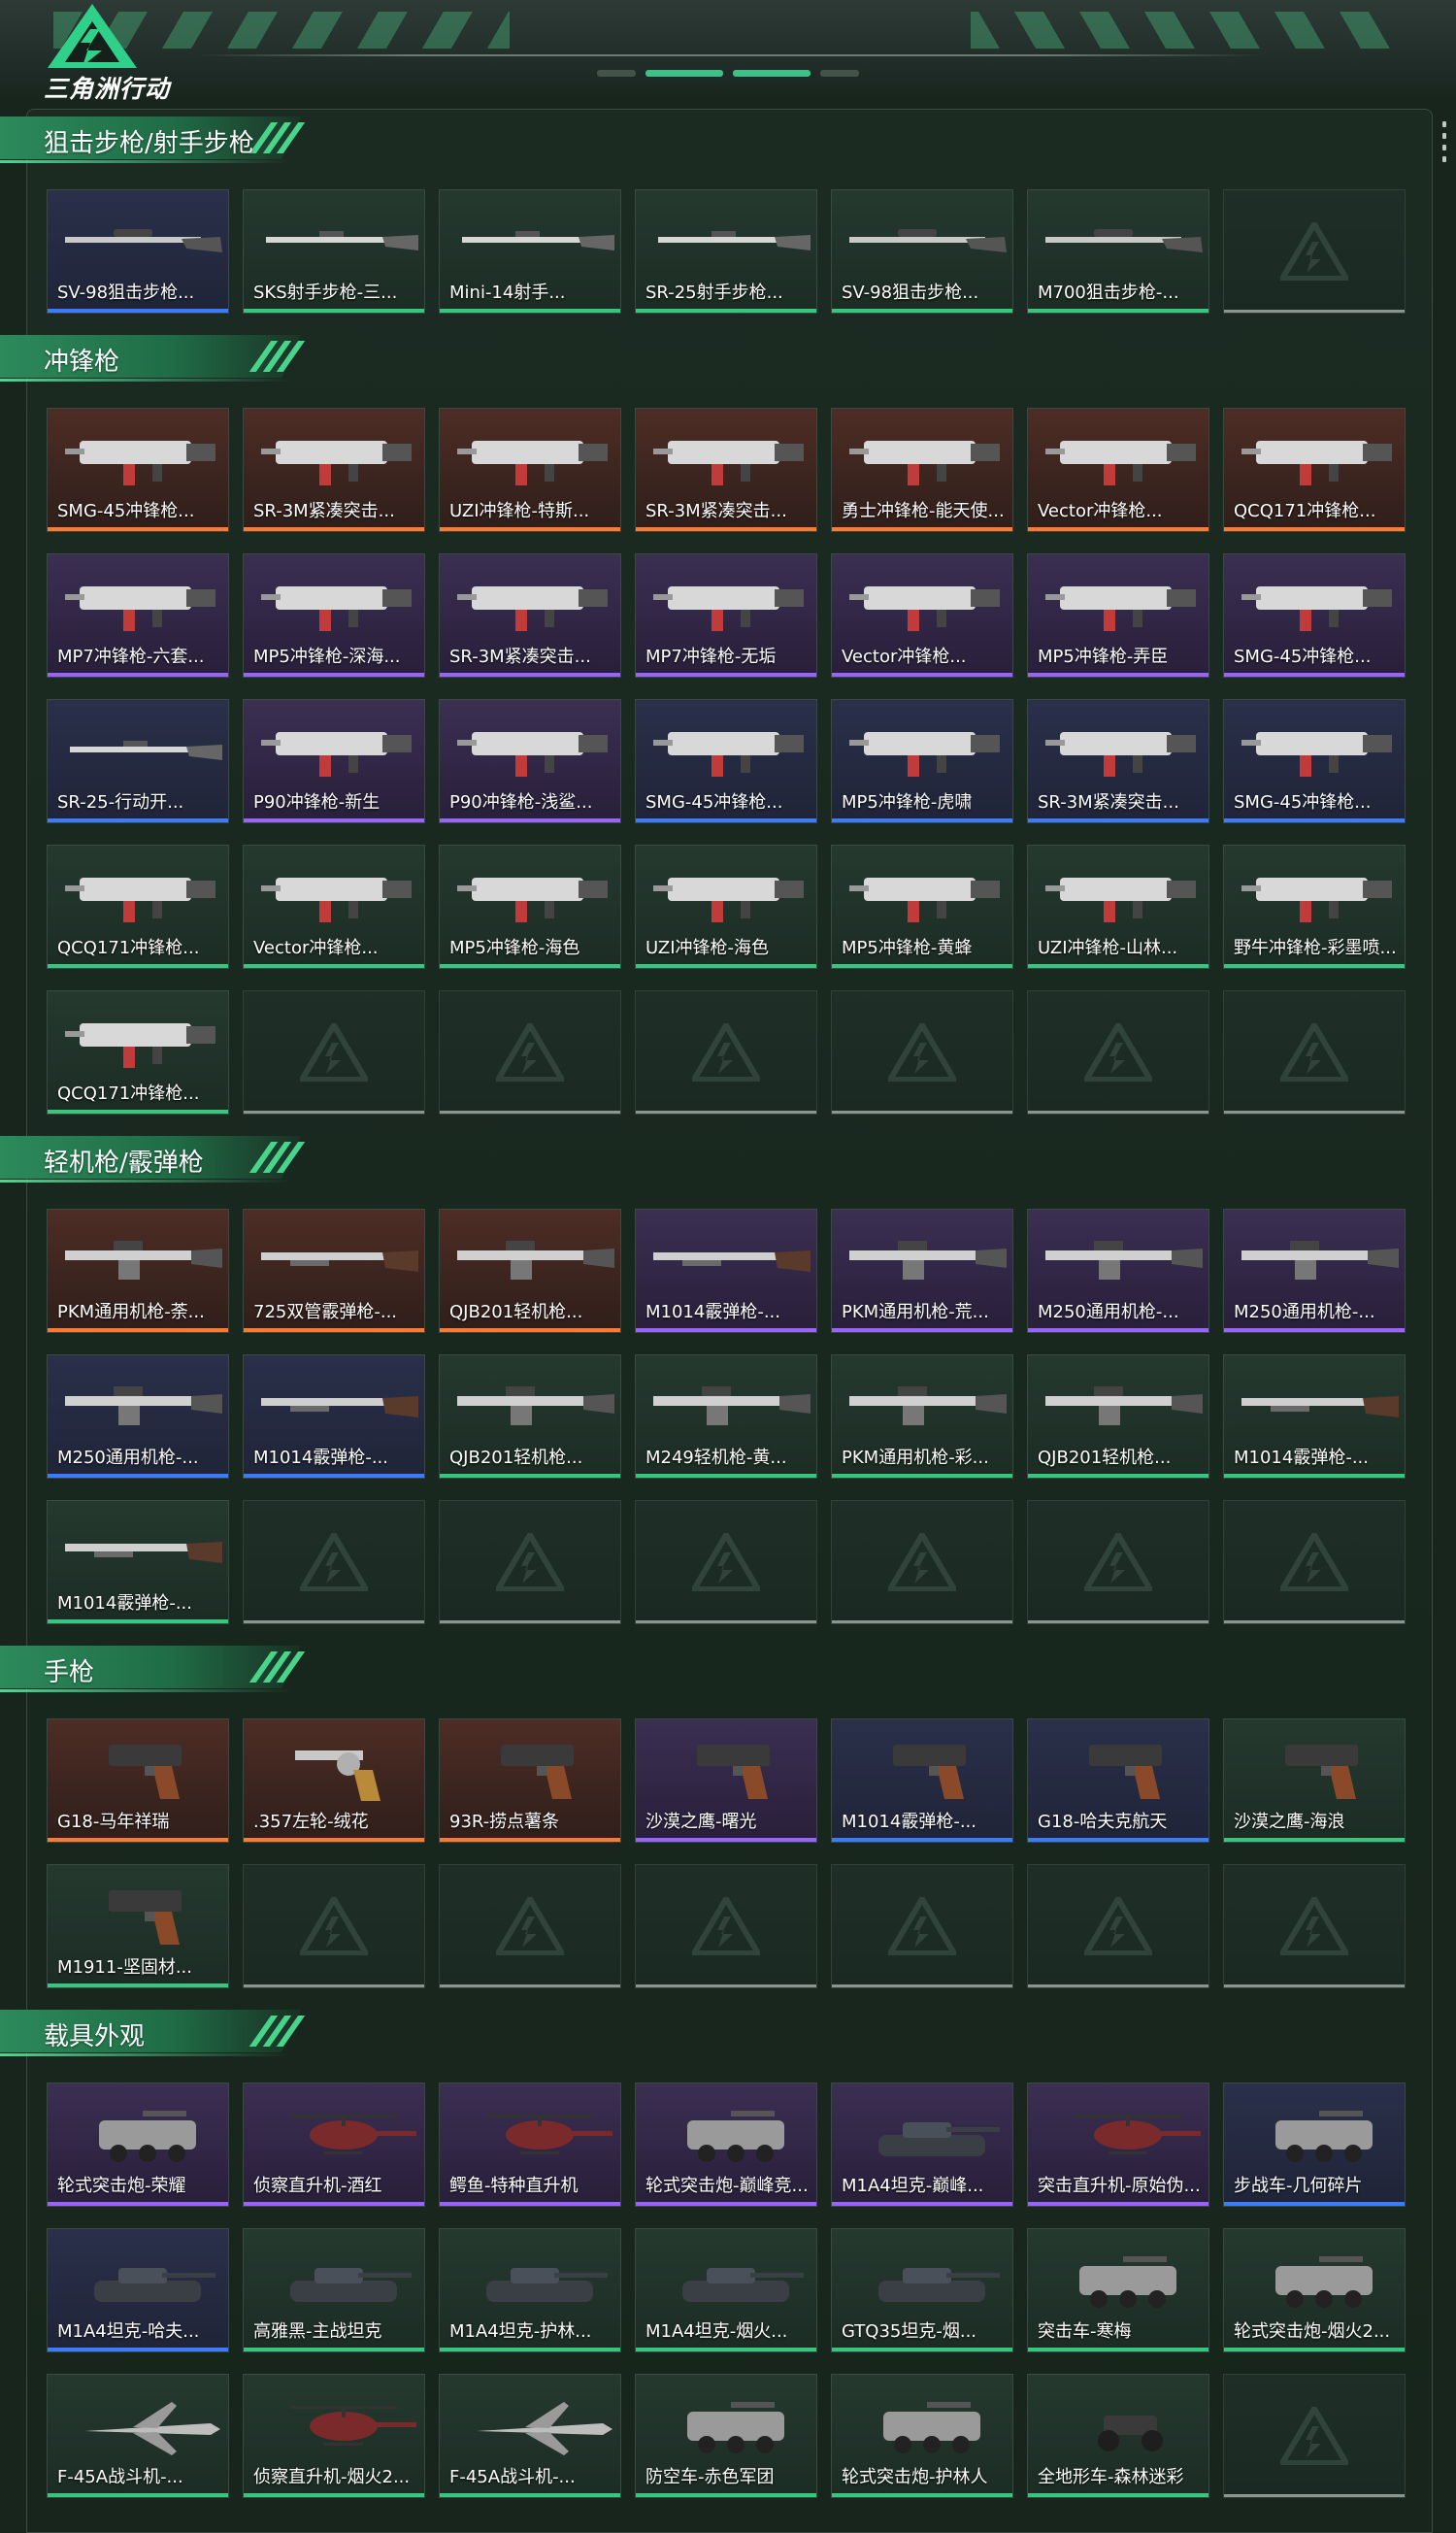 This screenshot has height=2533, width=1456. What do you see at coordinates (530, 2145) in the screenshot?
I see `item-card: 鳄鱼-特种直升机` at bounding box center [530, 2145].